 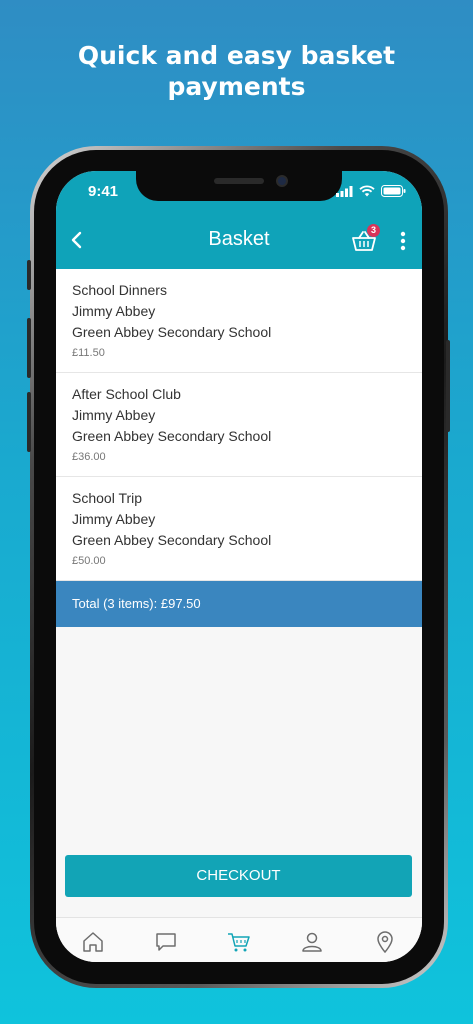 What do you see at coordinates (29, 348) in the screenshot?
I see `volume-up-button` at bounding box center [29, 348].